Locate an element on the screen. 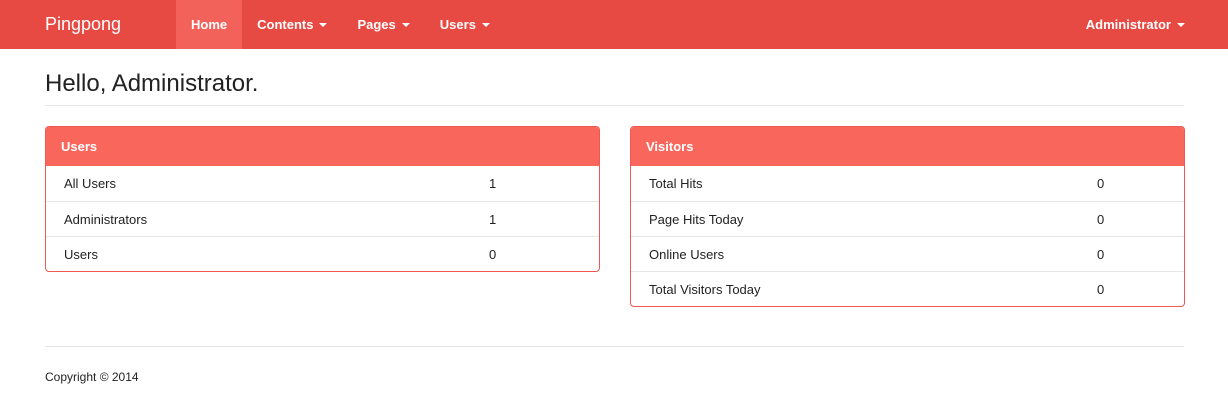 This screenshot has height=416, width=1228. user-menu-label: Administrator is located at coordinates (1128, 24).